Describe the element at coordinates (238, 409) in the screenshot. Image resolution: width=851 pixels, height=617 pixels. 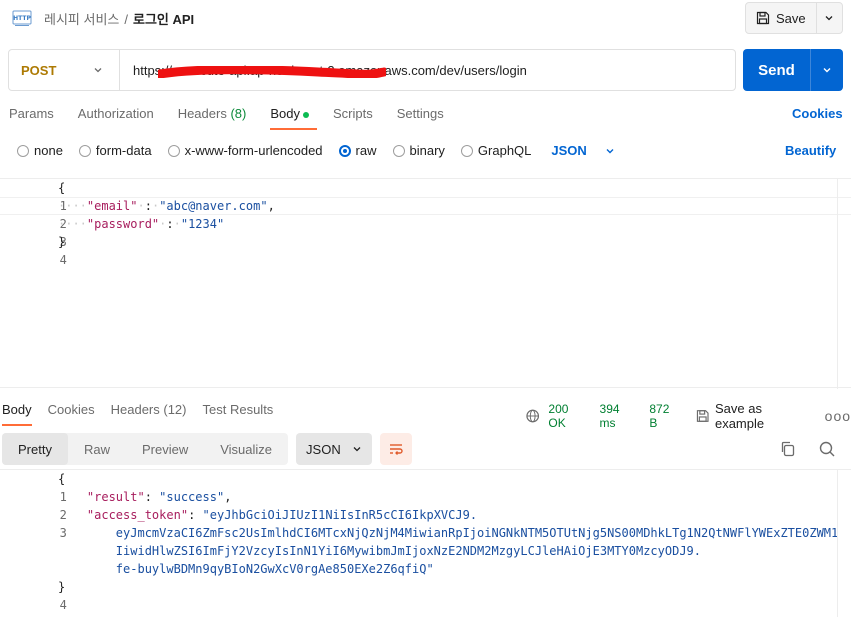
I see `tab-label: Test Results` at that location.